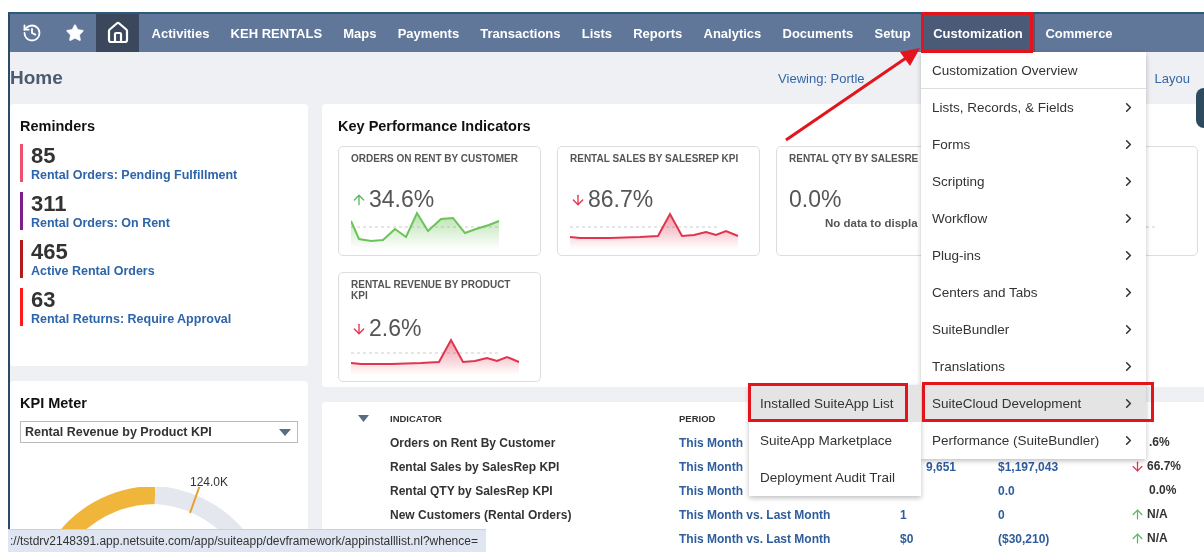 The width and height of the screenshot is (1204, 552). What do you see at coordinates (428, 33) in the screenshot?
I see `nav-tab: Payments` at bounding box center [428, 33].